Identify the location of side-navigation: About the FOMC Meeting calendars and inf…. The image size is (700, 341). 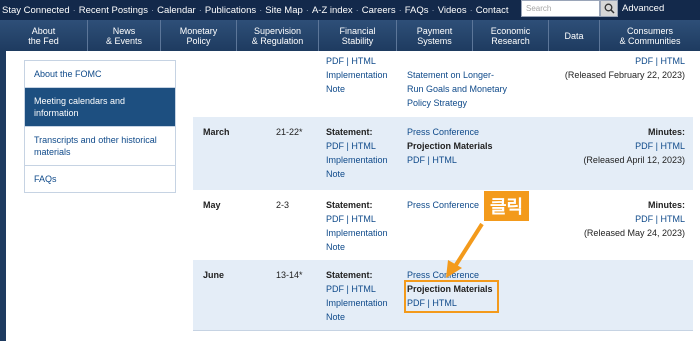
(100, 126).